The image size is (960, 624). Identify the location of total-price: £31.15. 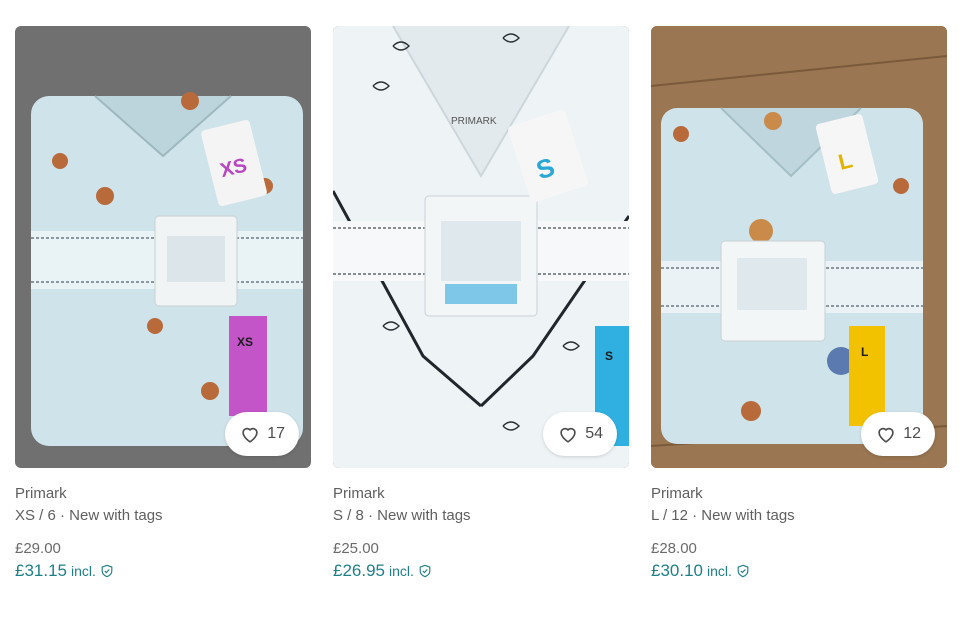
(41, 570).